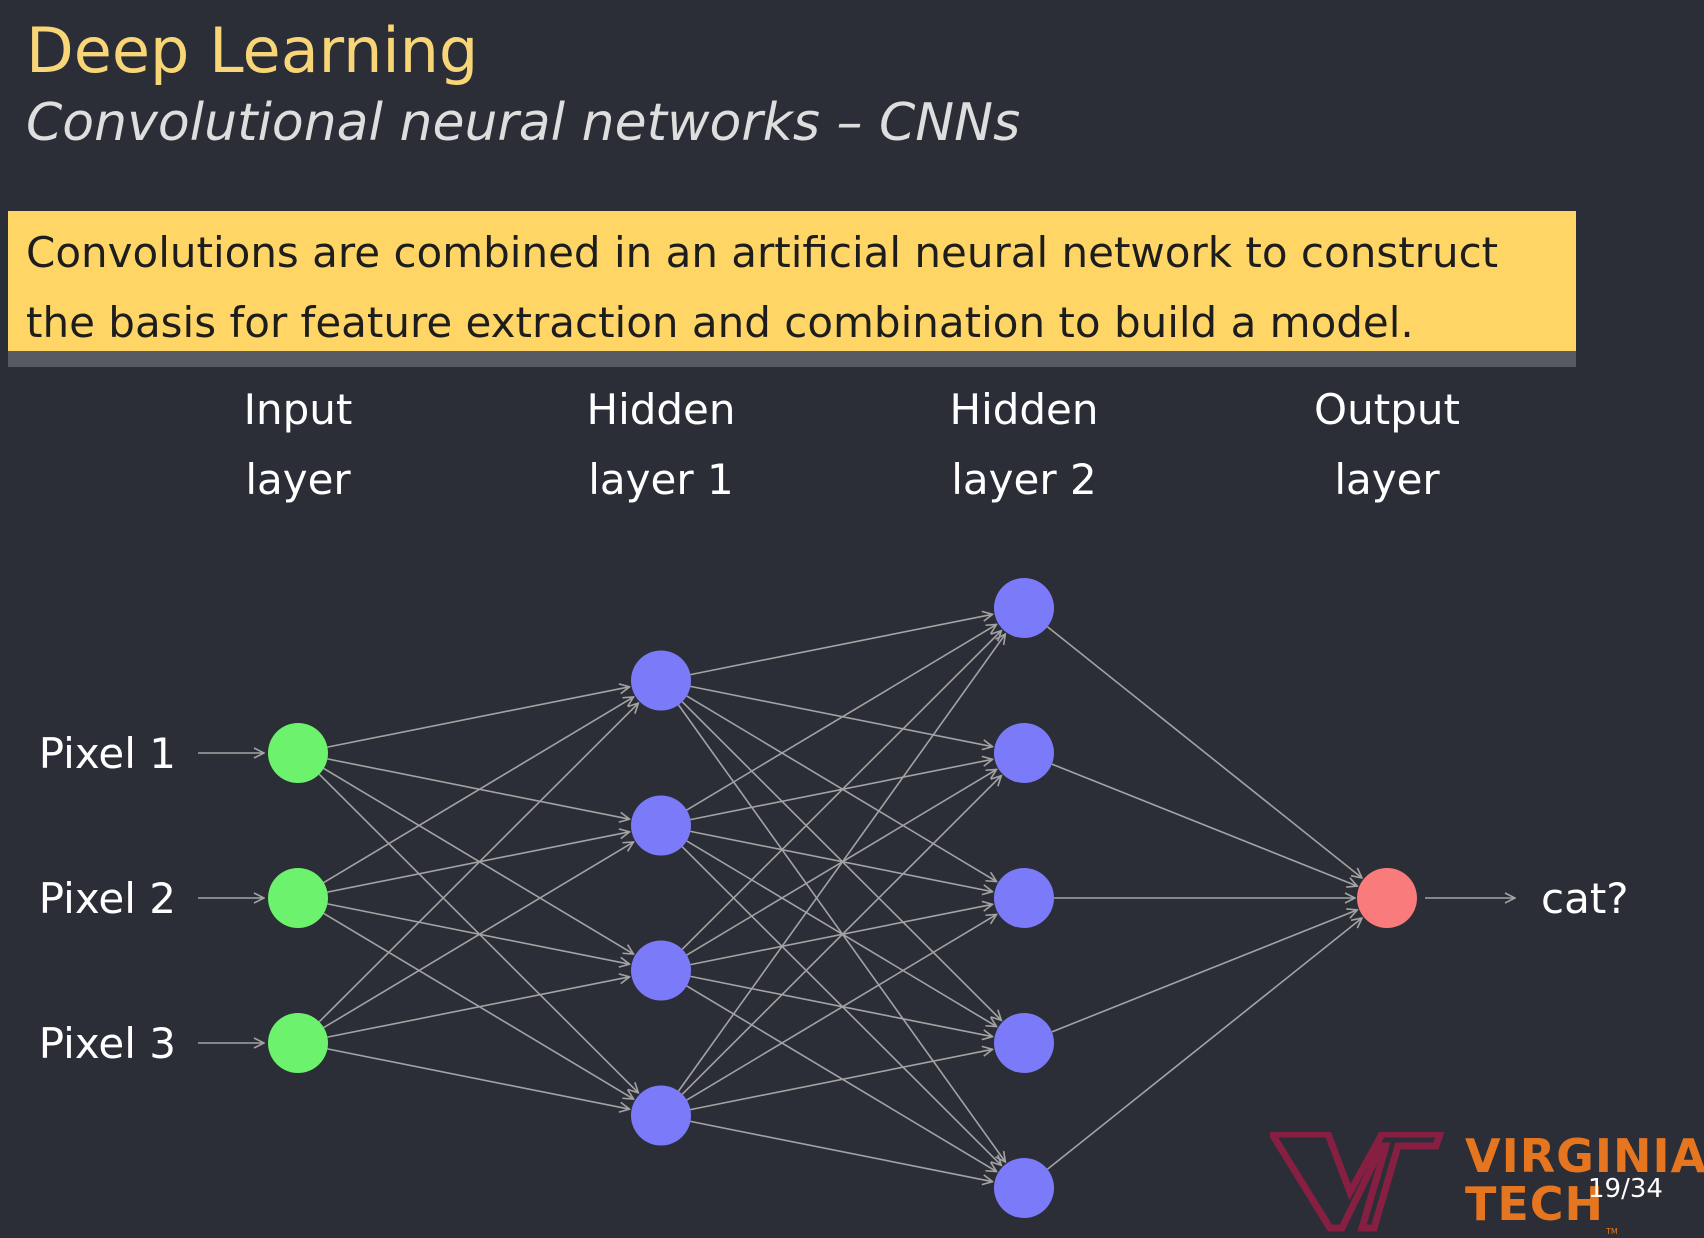  What do you see at coordinates (107, 753) in the screenshot?
I see `input-label: Pixel 1` at bounding box center [107, 753].